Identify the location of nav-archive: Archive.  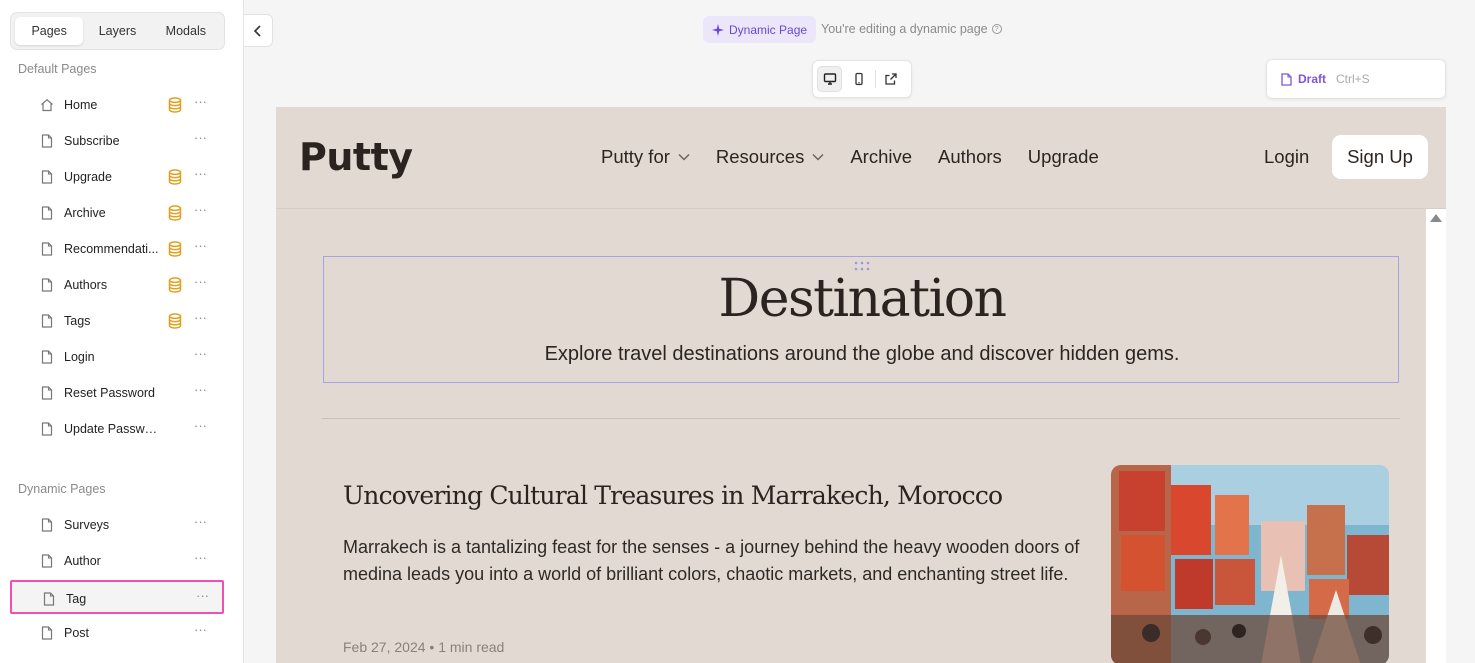
(881, 157).